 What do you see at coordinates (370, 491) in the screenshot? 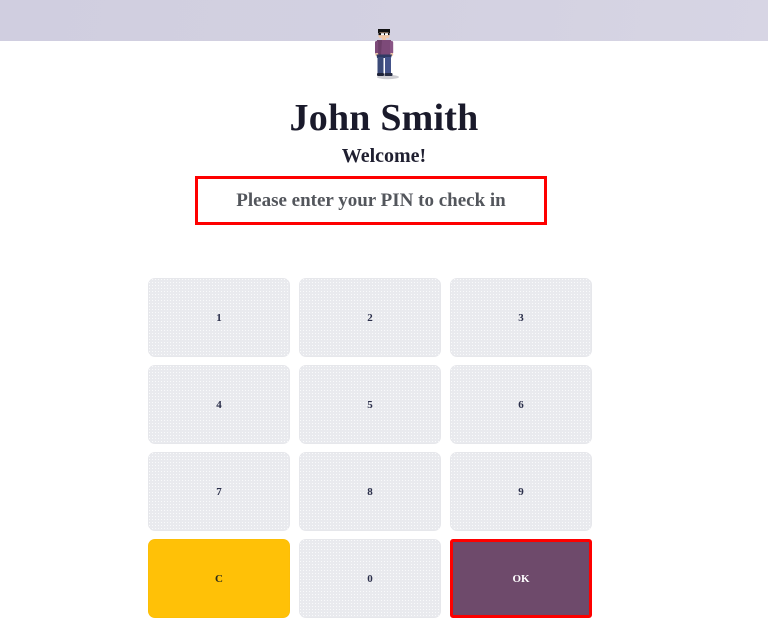
I see `keypad-key-8: 8` at bounding box center [370, 491].